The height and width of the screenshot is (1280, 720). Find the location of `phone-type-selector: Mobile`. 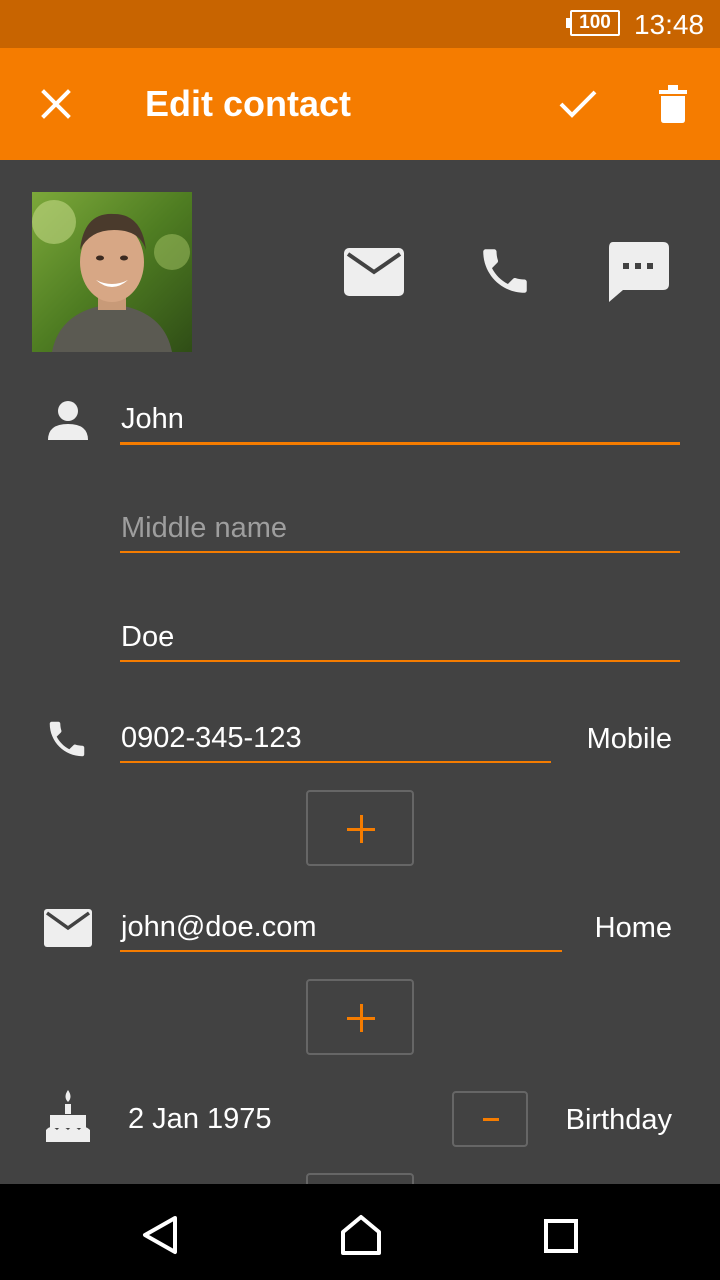

phone-type-selector: Mobile is located at coordinates (629, 739).